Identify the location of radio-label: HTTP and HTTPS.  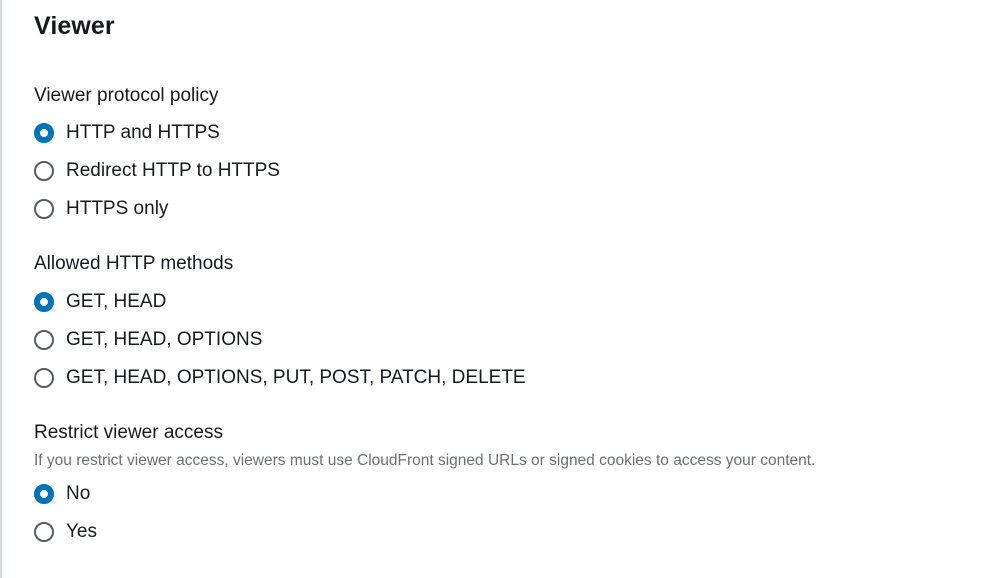
(143, 132).